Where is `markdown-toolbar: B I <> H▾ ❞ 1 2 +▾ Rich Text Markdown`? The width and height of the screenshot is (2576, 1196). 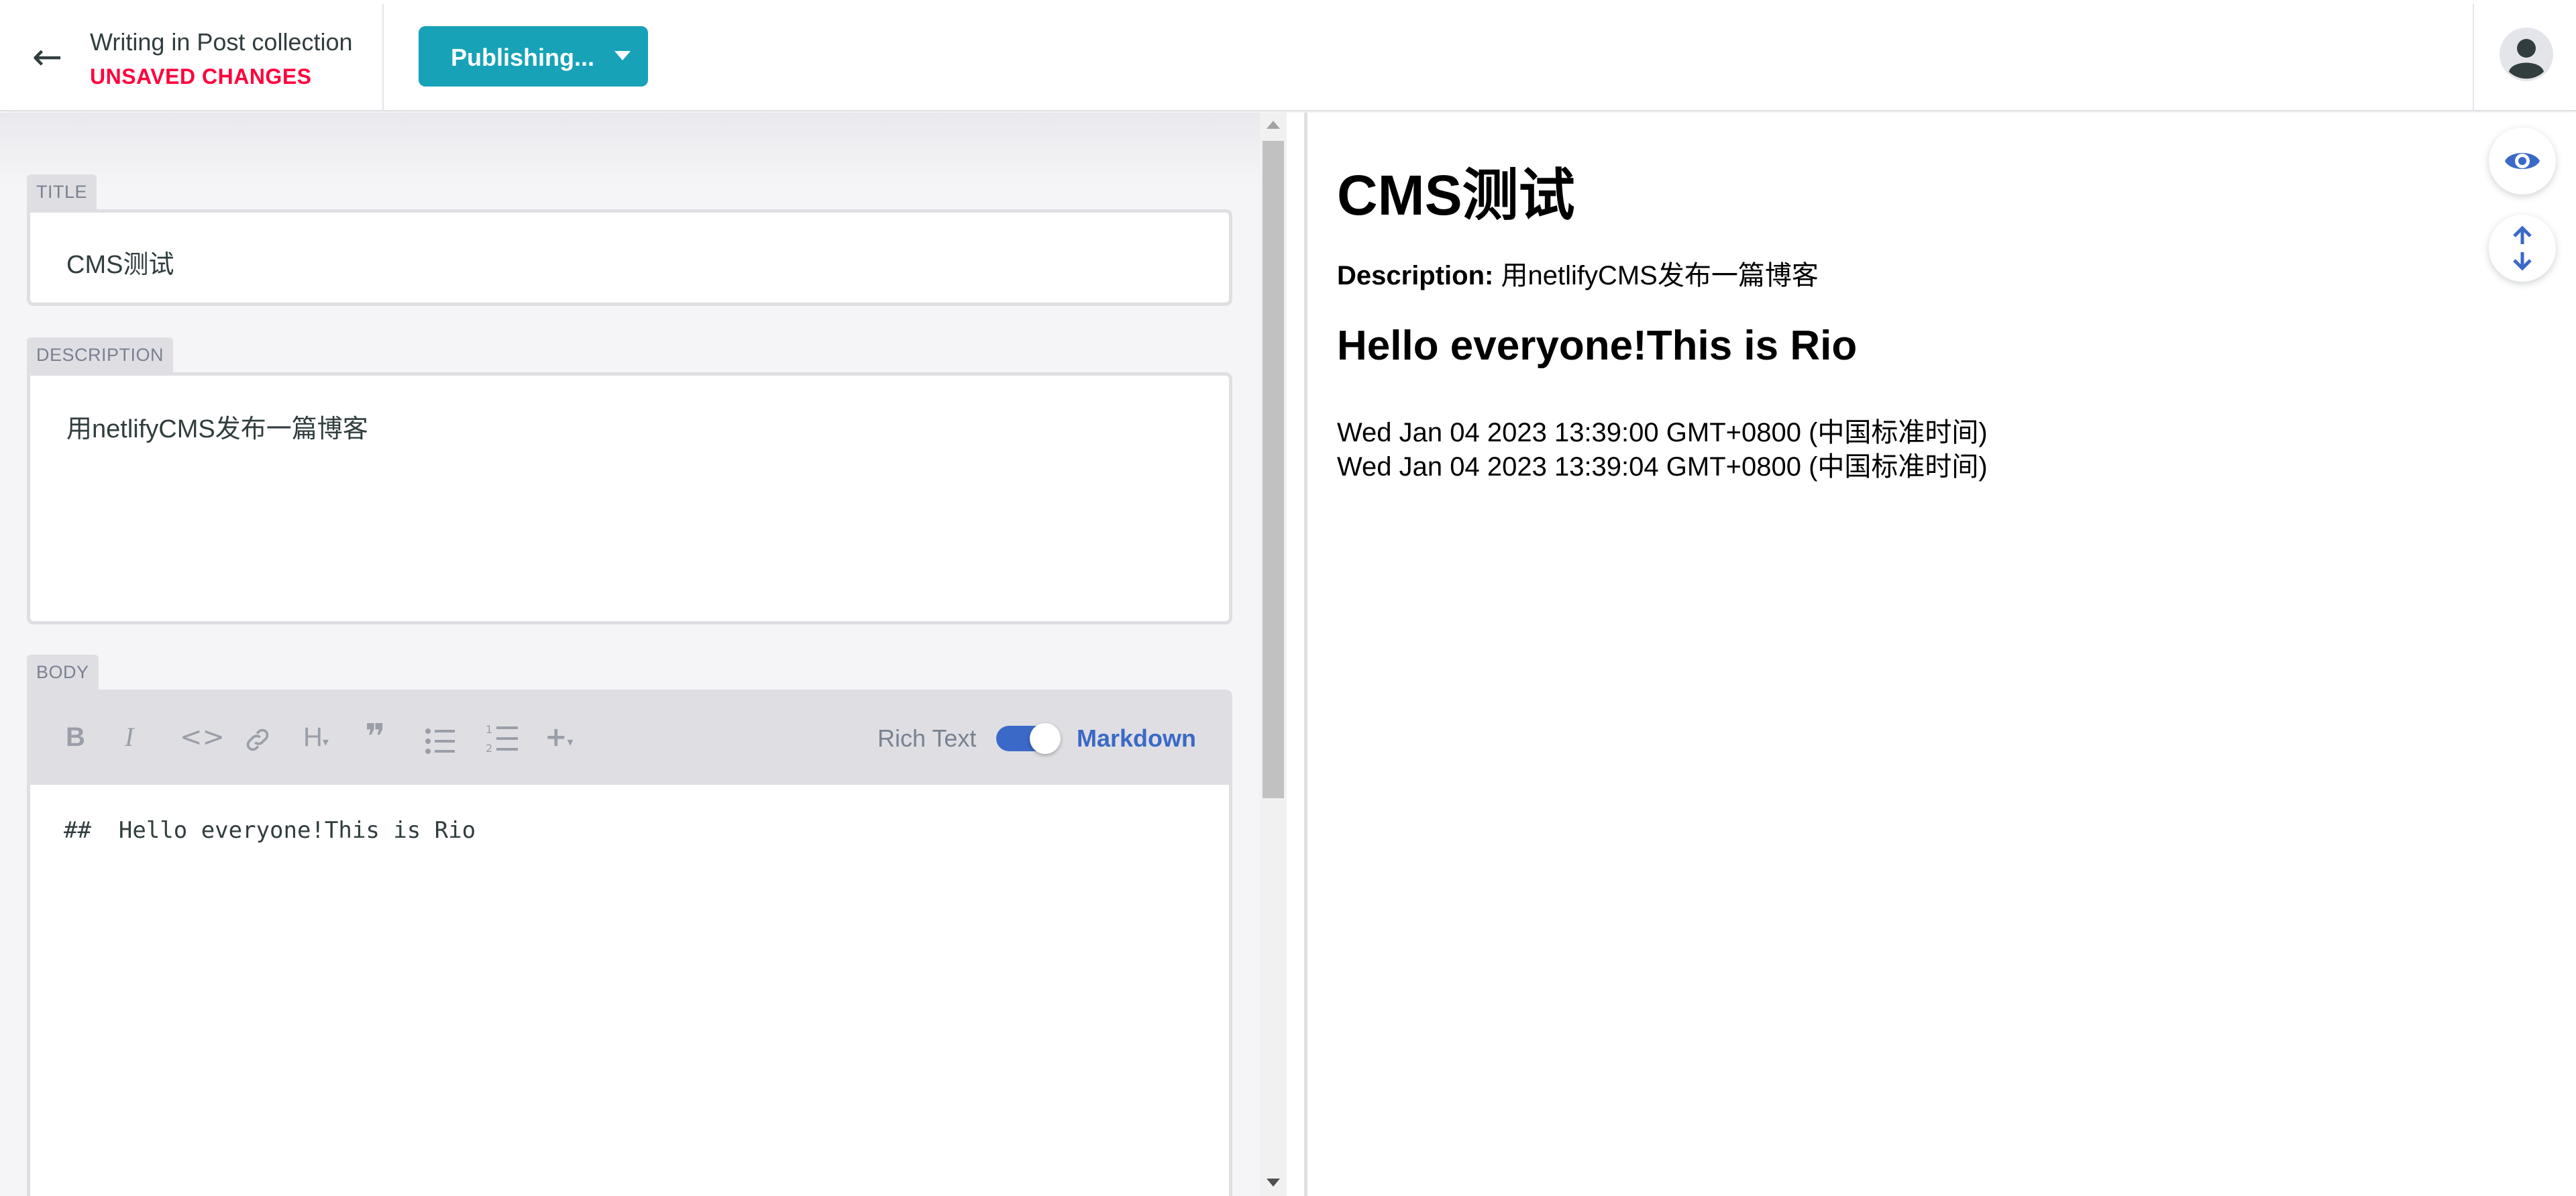 markdown-toolbar: B I <> H▾ ❞ 1 2 +▾ Rich Text Markdown is located at coordinates (629, 738).